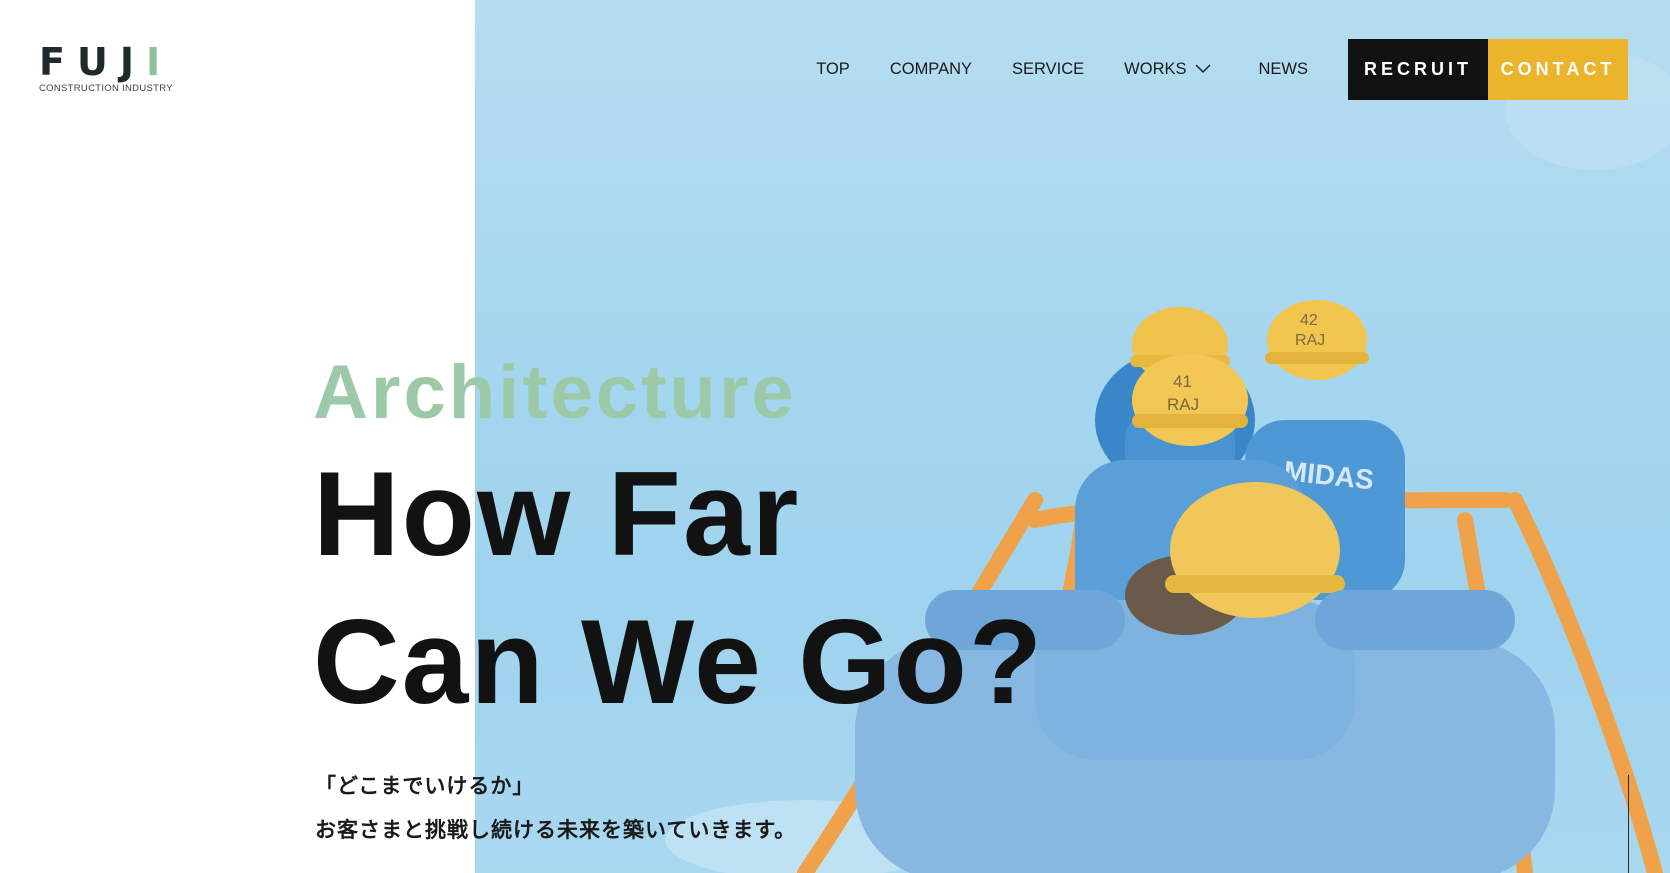 This screenshot has height=873, width=1670. I want to click on logo-wordmark: FUJI, so click(106, 62).